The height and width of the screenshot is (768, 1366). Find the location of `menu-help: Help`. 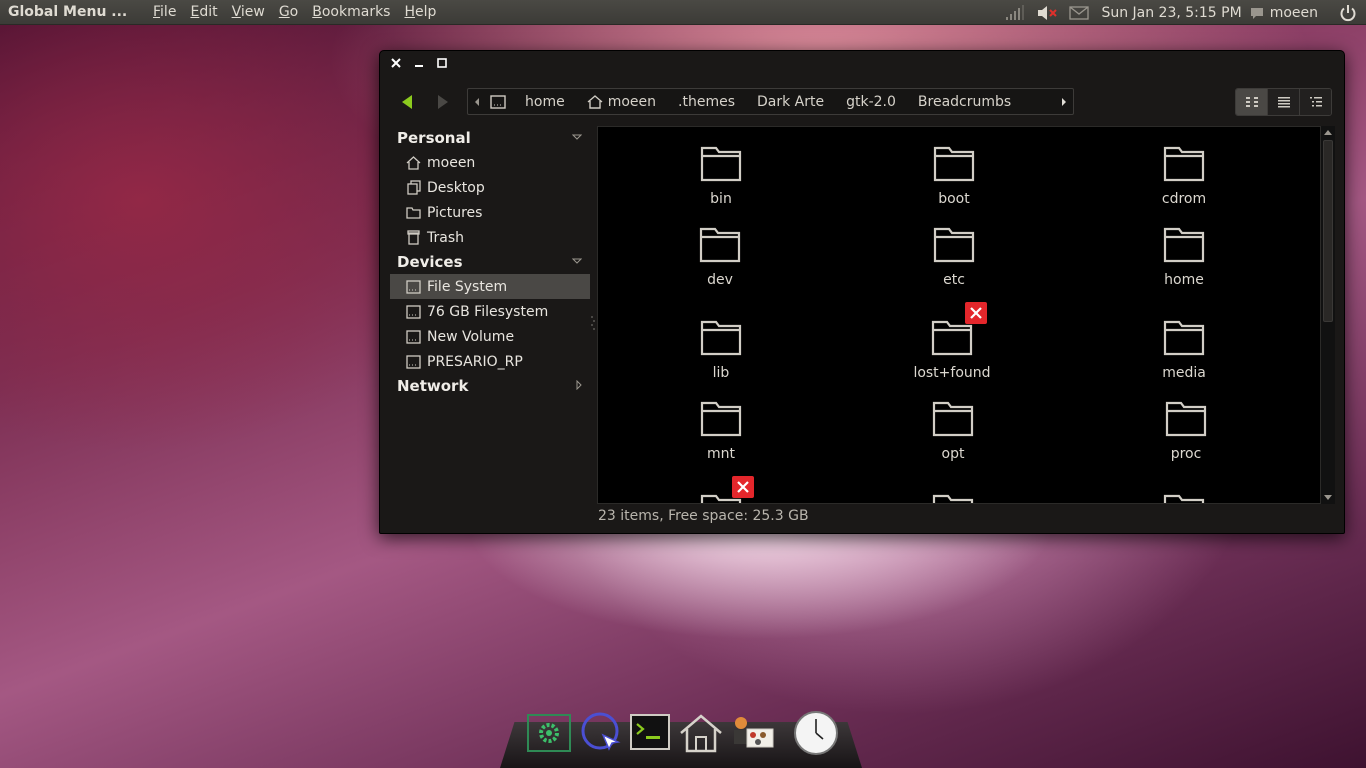

menu-help: Help is located at coordinates (420, 12).